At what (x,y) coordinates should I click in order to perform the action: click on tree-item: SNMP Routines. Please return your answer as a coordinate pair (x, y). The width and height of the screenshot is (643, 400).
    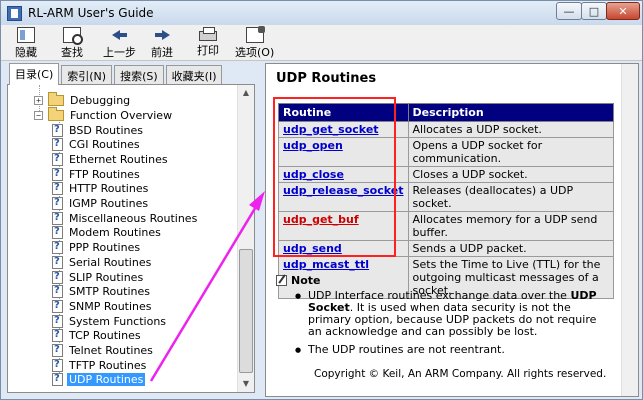
    Looking at the image, I should click on (103, 306).